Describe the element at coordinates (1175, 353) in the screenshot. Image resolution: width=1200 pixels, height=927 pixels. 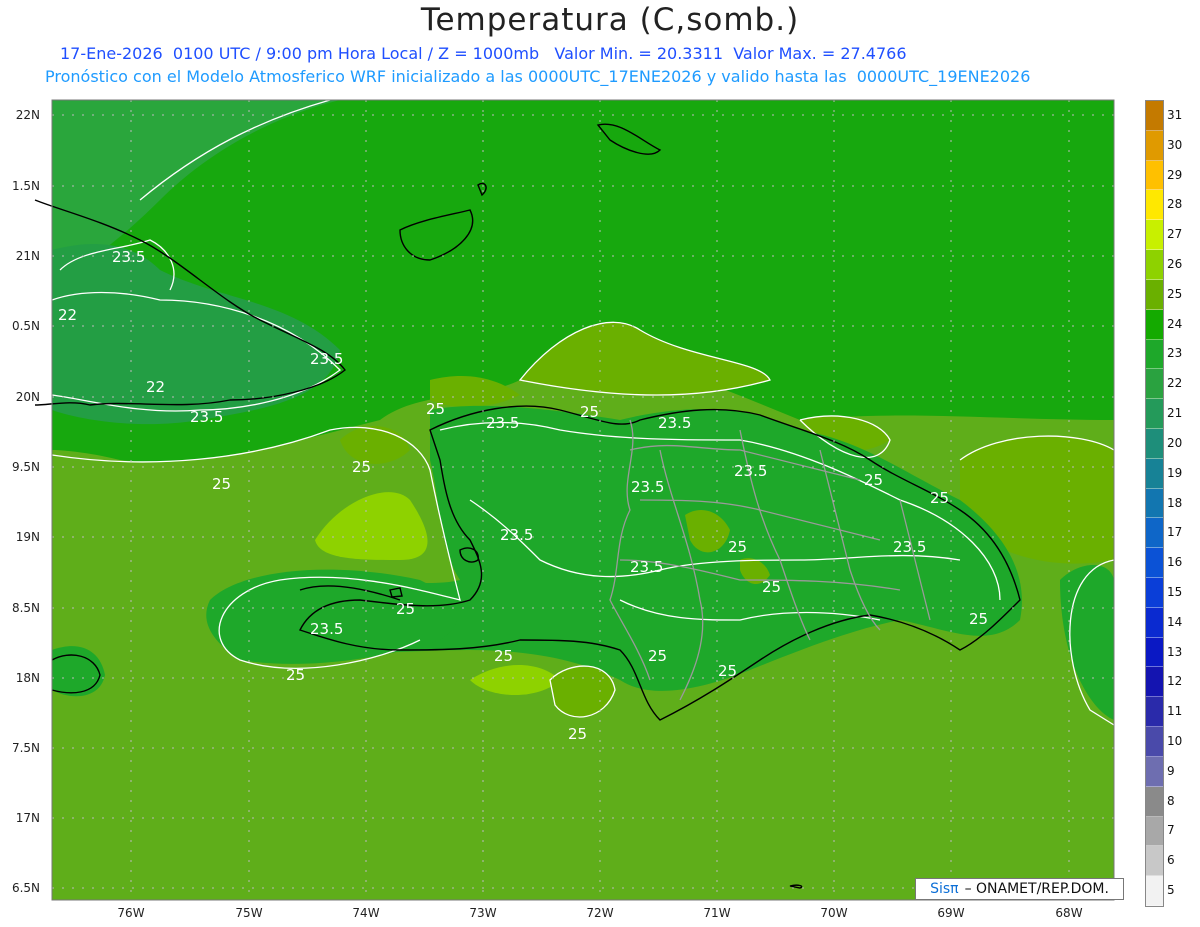
I see `color-scale-label: 23` at that location.